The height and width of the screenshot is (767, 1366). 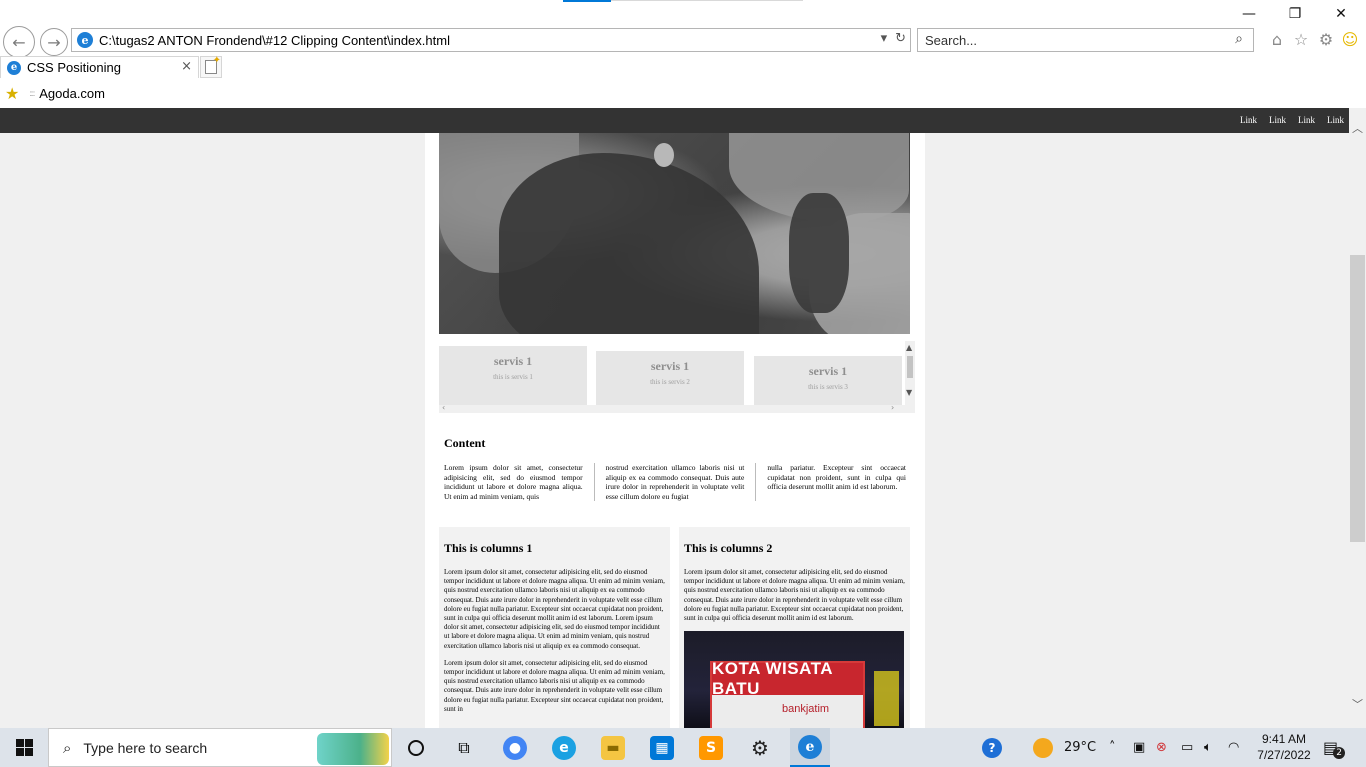 What do you see at coordinates (992, 747) in the screenshot?
I see `help-icon: ?` at bounding box center [992, 747].